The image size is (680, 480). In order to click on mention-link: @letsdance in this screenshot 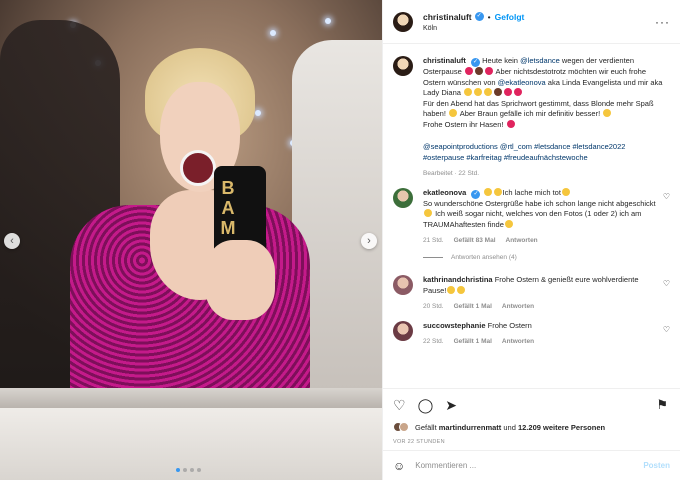, I will do `click(540, 60)`.